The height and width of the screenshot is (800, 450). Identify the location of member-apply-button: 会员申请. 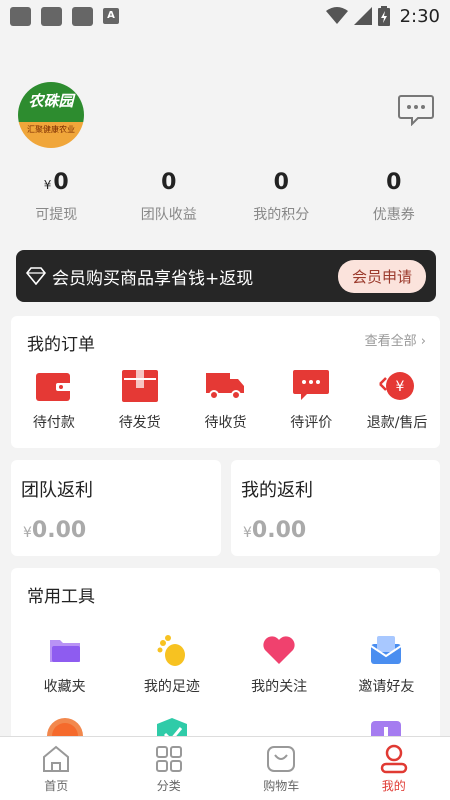
(381, 276).